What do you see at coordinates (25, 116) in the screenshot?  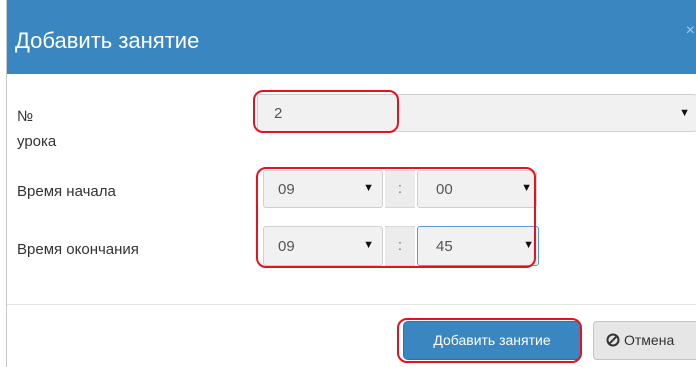 I see `lesson-number-label-line1: №` at bounding box center [25, 116].